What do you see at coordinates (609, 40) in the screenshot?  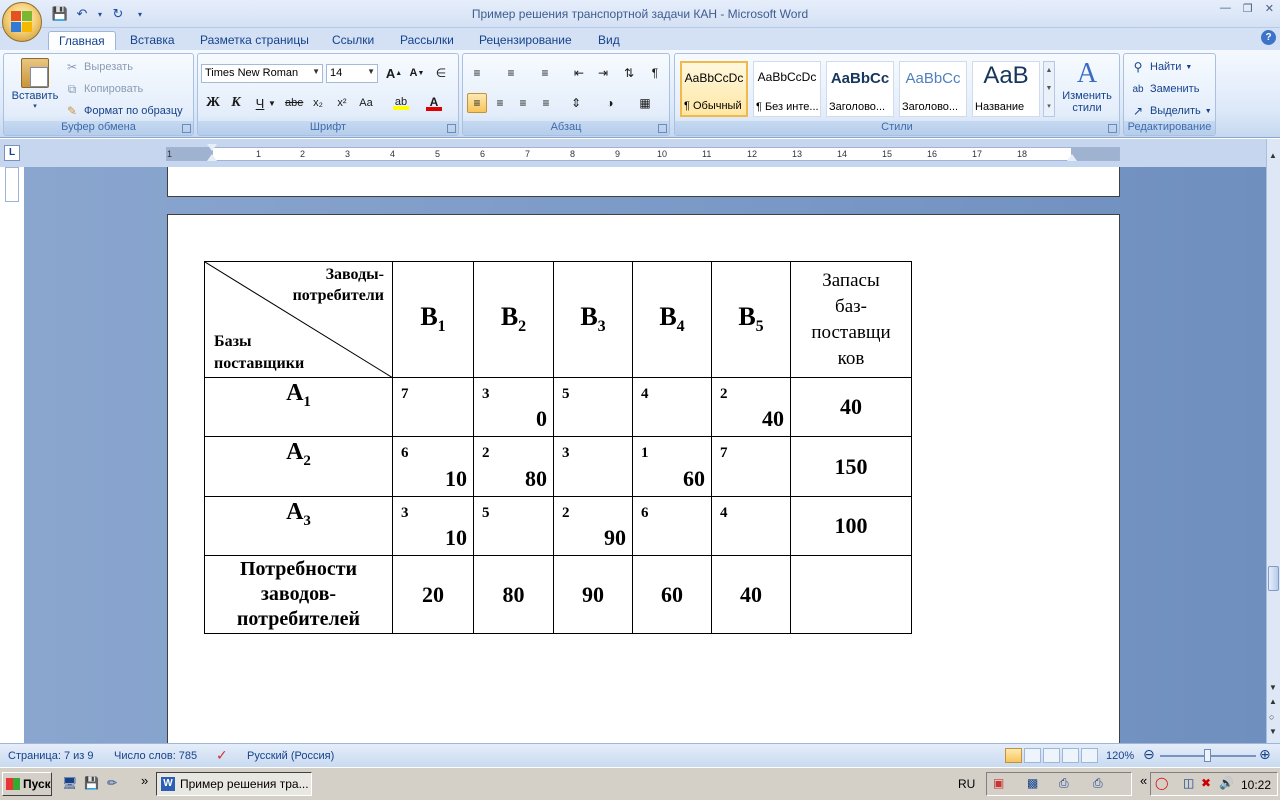 I see `tab-view: Вид` at bounding box center [609, 40].